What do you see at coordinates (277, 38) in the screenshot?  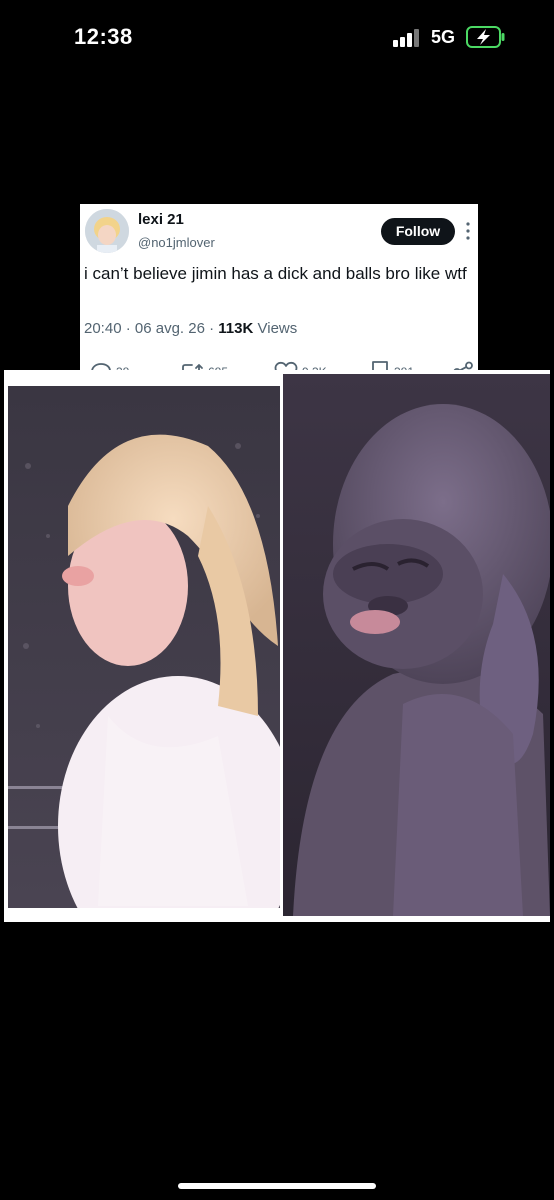 I see `status-bar: 12:38 5G` at bounding box center [277, 38].